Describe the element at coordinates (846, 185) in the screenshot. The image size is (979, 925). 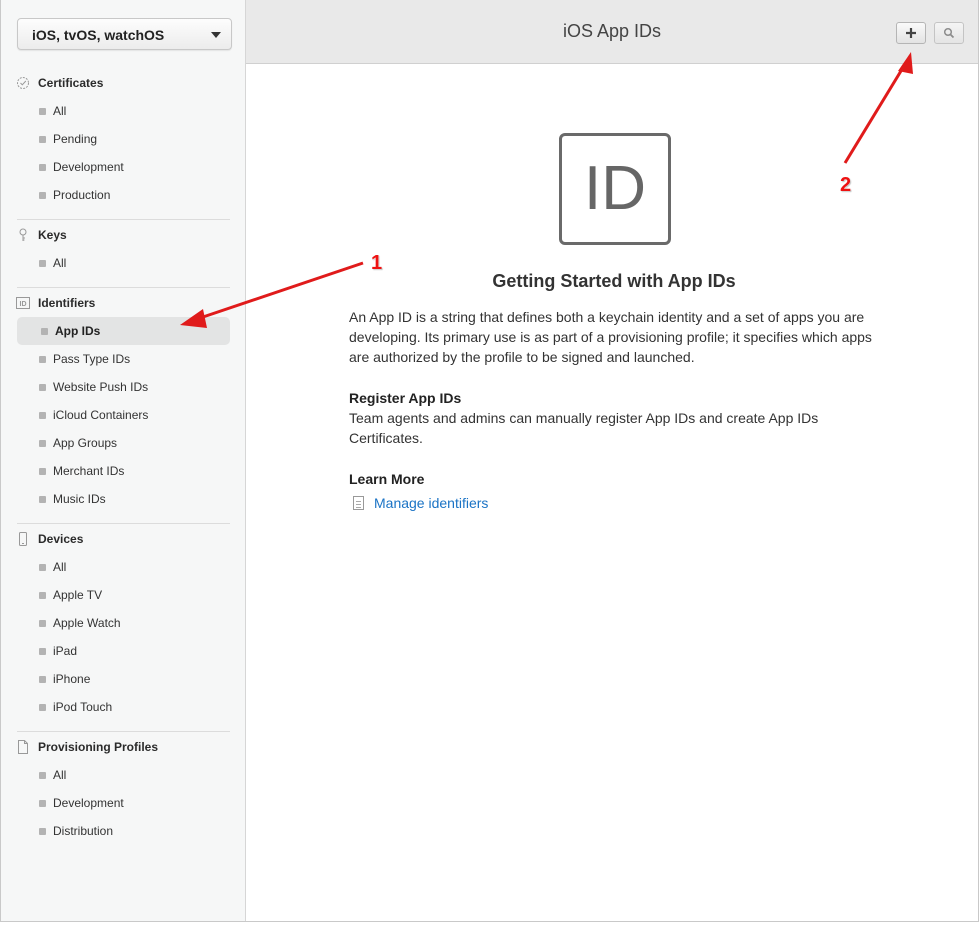
I see `annotation-label-2: 2` at that location.